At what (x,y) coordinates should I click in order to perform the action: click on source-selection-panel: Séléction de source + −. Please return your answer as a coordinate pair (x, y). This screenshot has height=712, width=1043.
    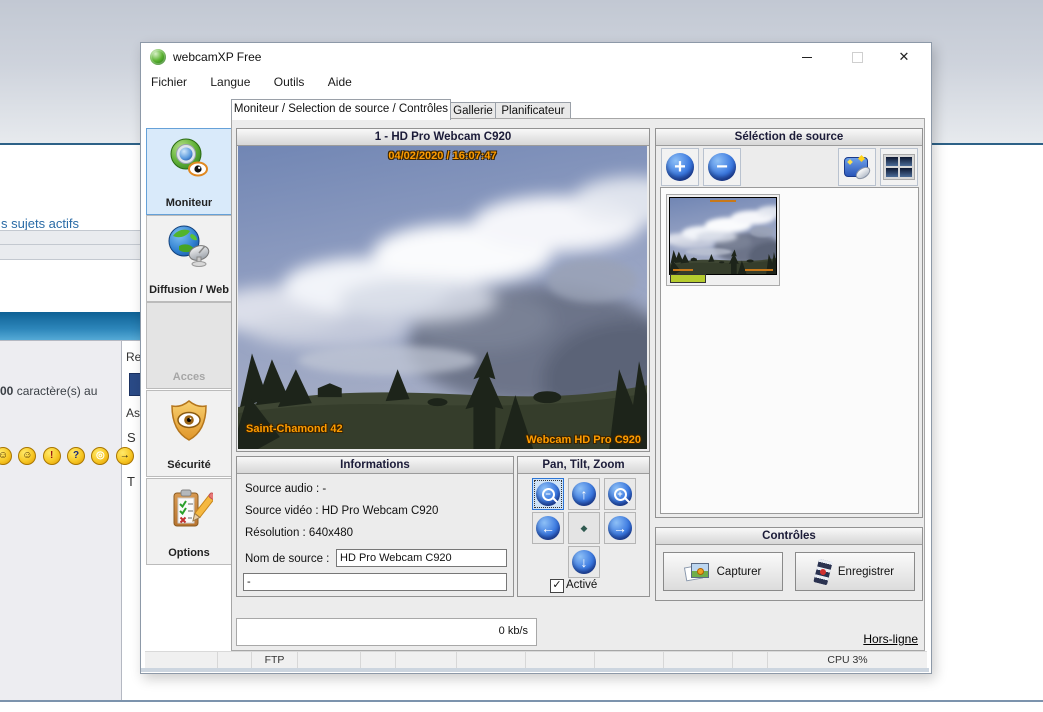
    Looking at the image, I should click on (789, 323).